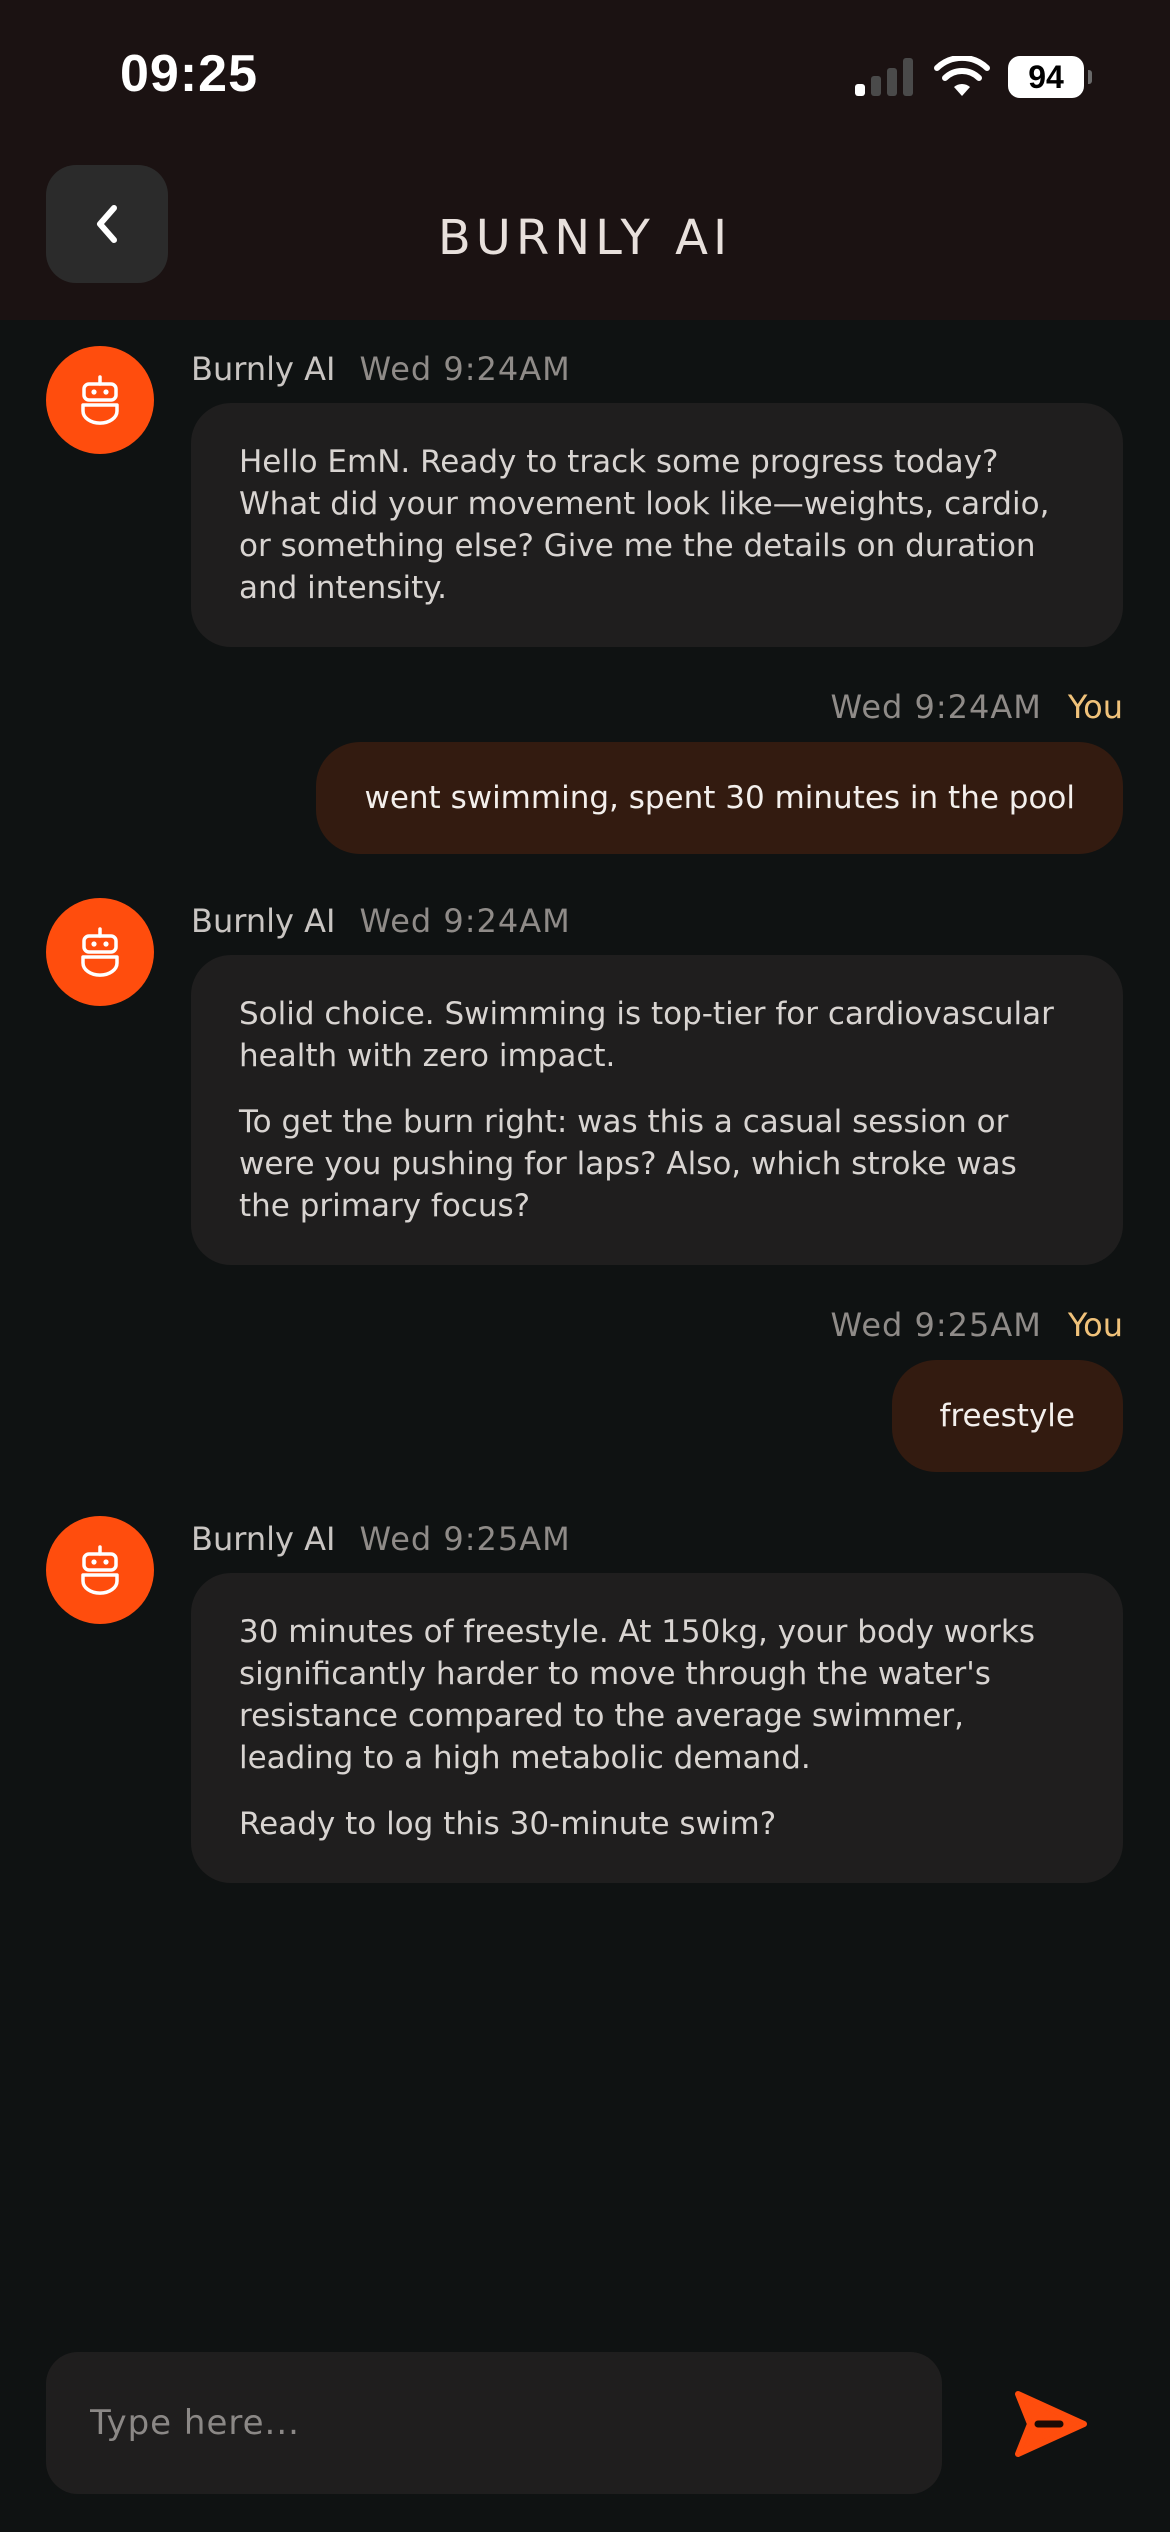 The image size is (1170, 2532). What do you see at coordinates (585, 238) in the screenshot?
I see `page-title: BURNLY AI` at bounding box center [585, 238].